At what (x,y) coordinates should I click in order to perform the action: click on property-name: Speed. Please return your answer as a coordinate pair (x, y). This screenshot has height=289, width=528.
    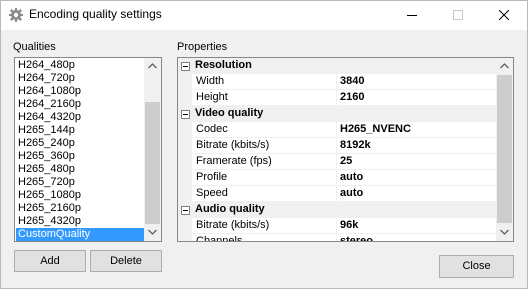
    Looking at the image, I should click on (212, 193).